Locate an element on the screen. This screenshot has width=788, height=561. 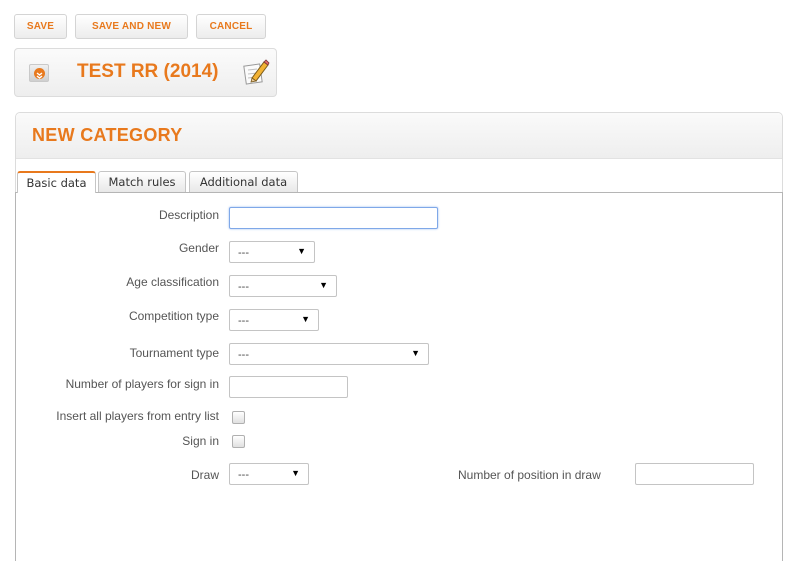
draw-select: --- ▼ is located at coordinates (269, 474).